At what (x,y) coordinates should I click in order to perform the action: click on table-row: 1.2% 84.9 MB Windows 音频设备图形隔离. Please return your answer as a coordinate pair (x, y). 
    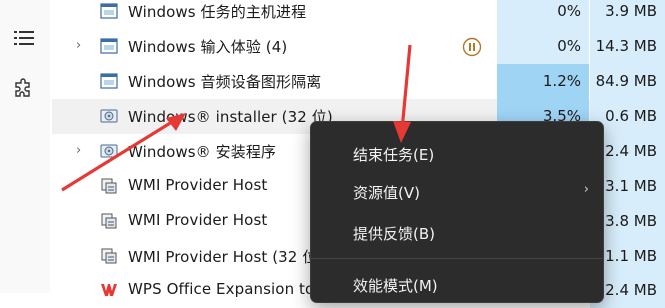
    Looking at the image, I should click on (358, 81).